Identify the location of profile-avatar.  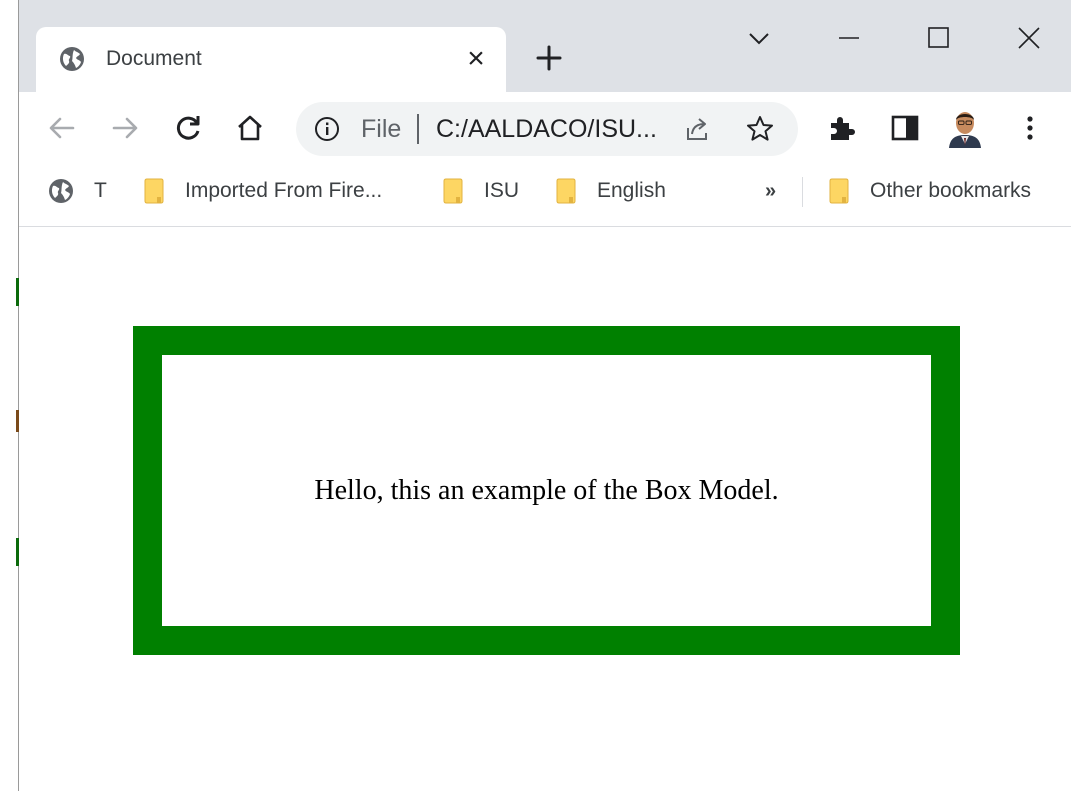
(965, 128).